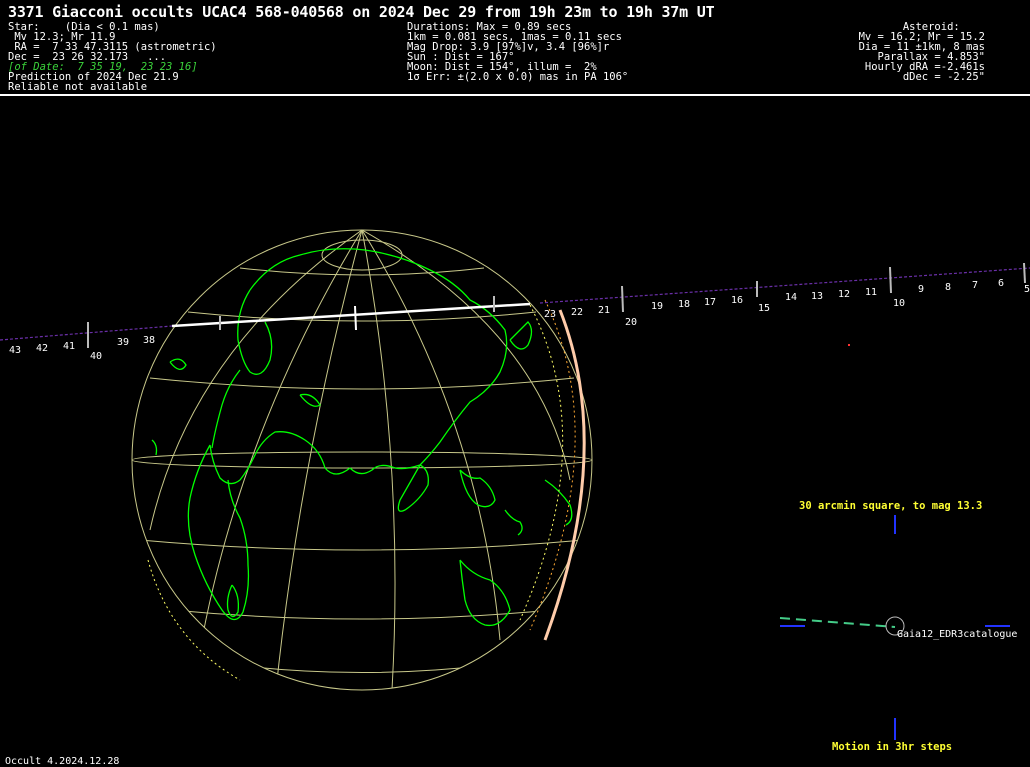  What do you see at coordinates (631, 322) in the screenshot?
I see `track-label: 20` at bounding box center [631, 322].